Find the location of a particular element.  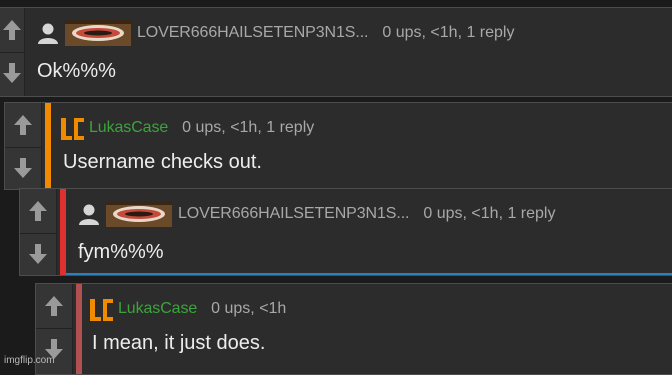

comment-body: Username checks out. is located at coordinates (162, 162).